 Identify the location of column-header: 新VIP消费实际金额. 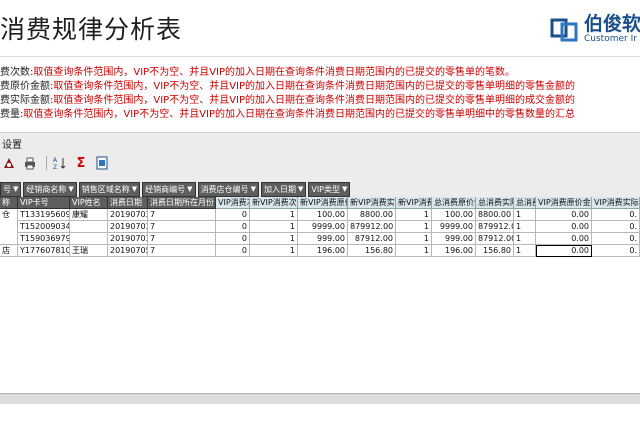
(372, 203).